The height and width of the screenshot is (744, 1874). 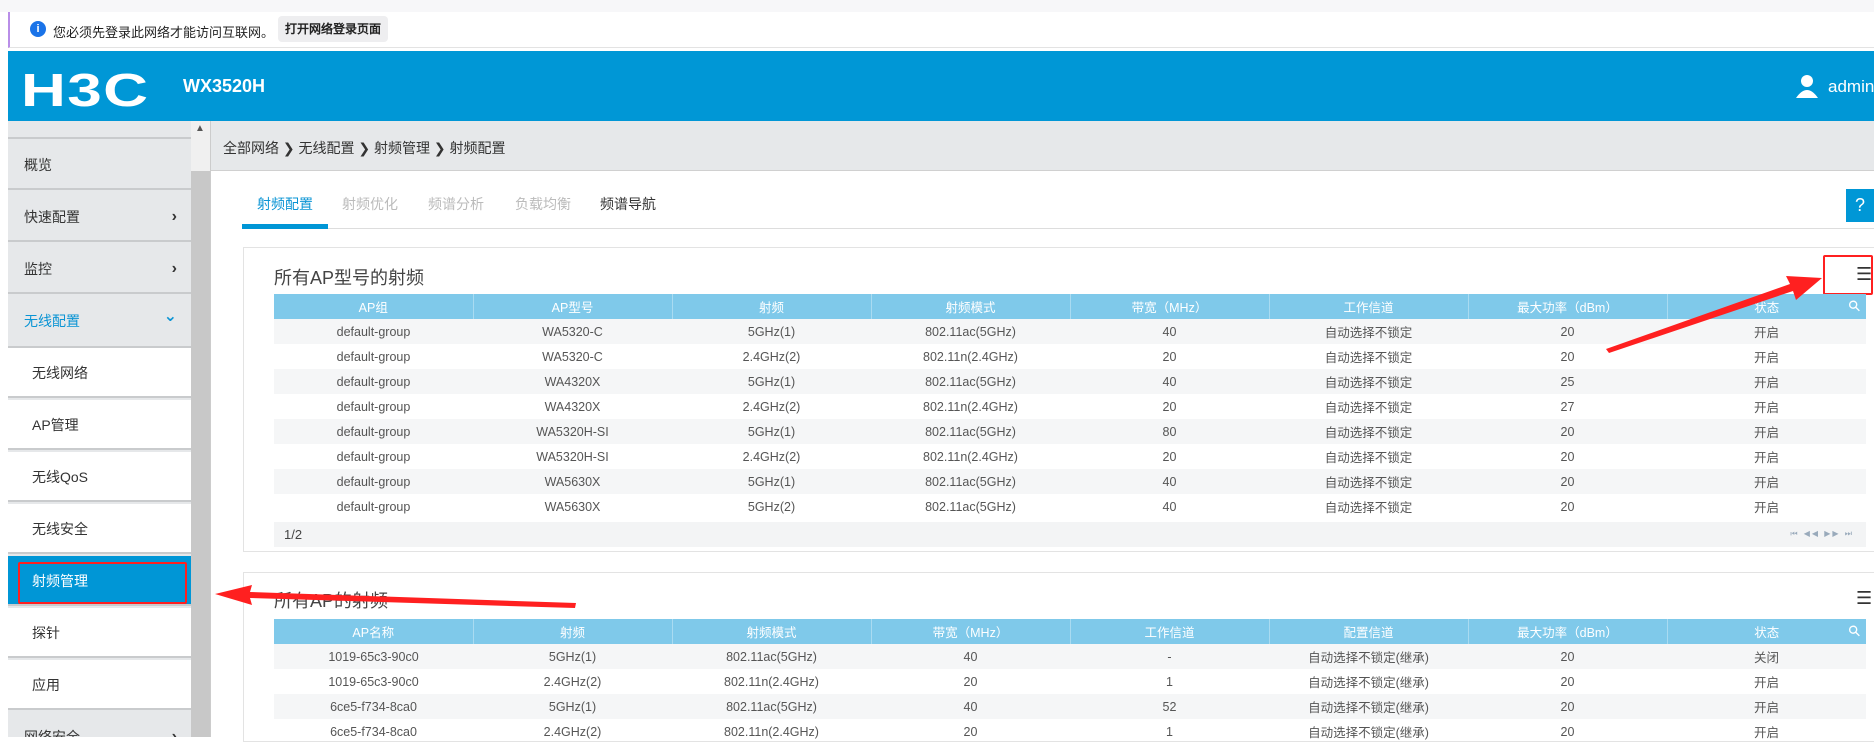 What do you see at coordinates (1368, 706) in the screenshot?
I see `table-cell: 自动选择不锁定(继承)` at bounding box center [1368, 706].